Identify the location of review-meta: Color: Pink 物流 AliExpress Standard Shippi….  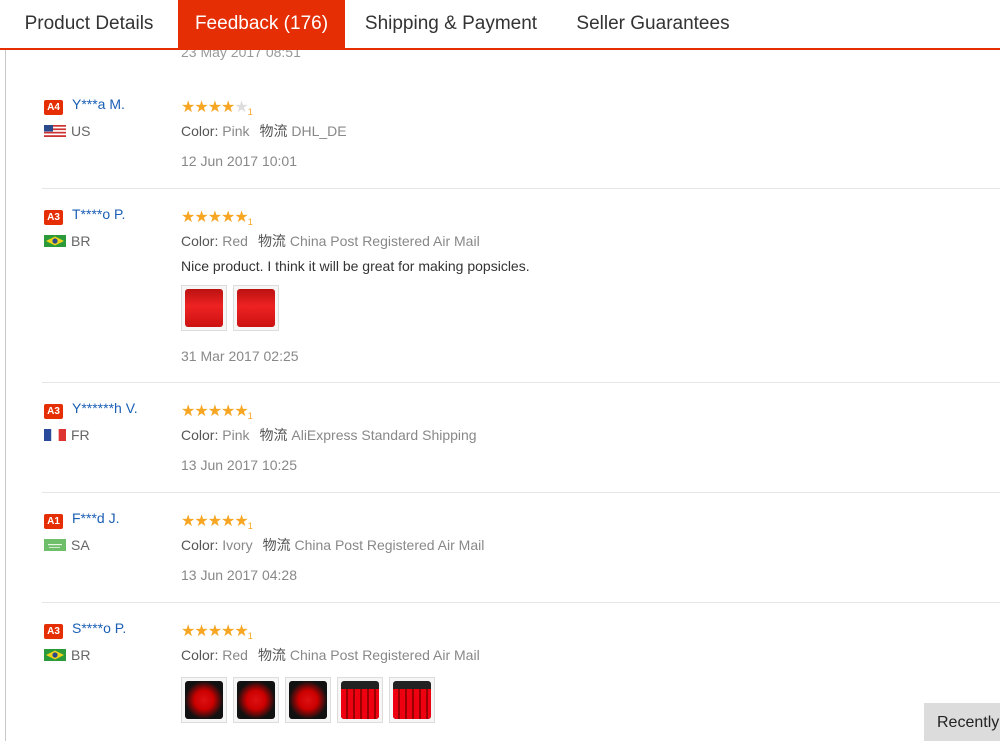
(329, 435).